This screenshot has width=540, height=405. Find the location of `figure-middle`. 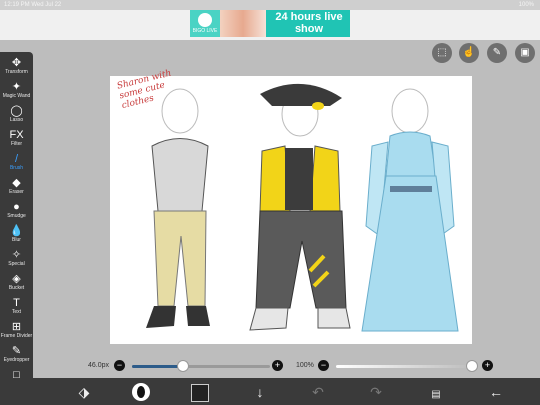

figure-middle is located at coordinates (300, 207).